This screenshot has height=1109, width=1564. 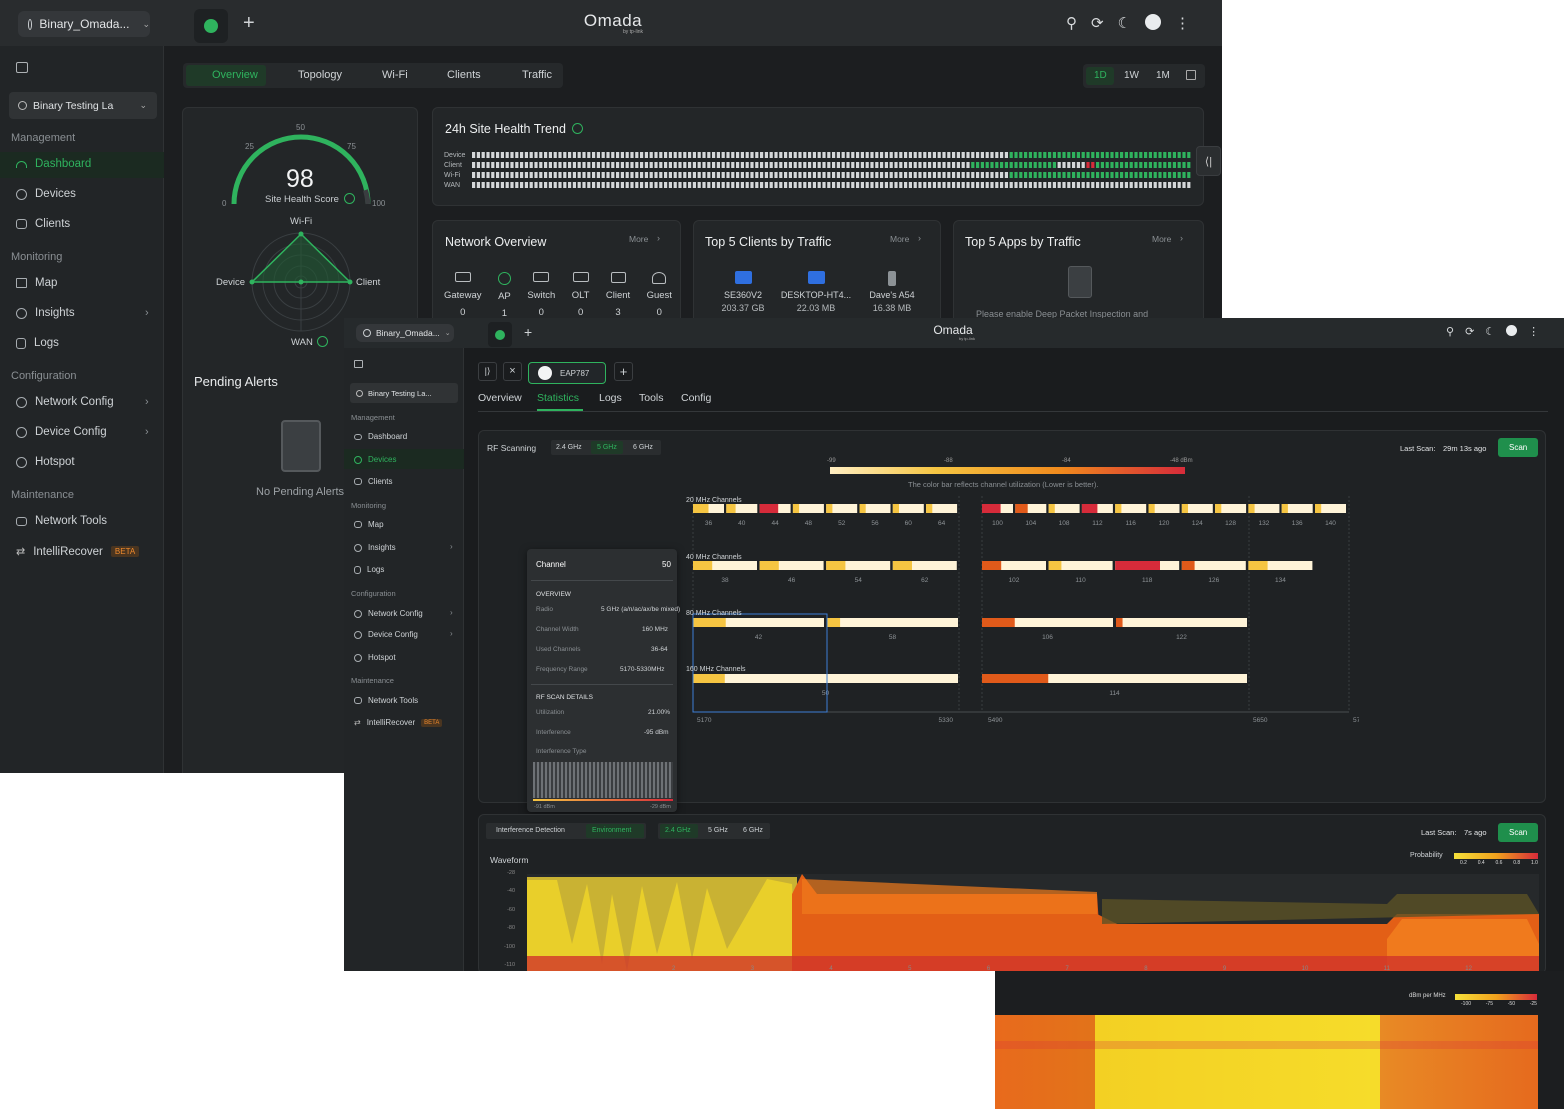 I want to click on overview-client: Client 3, so click(x=618, y=295).